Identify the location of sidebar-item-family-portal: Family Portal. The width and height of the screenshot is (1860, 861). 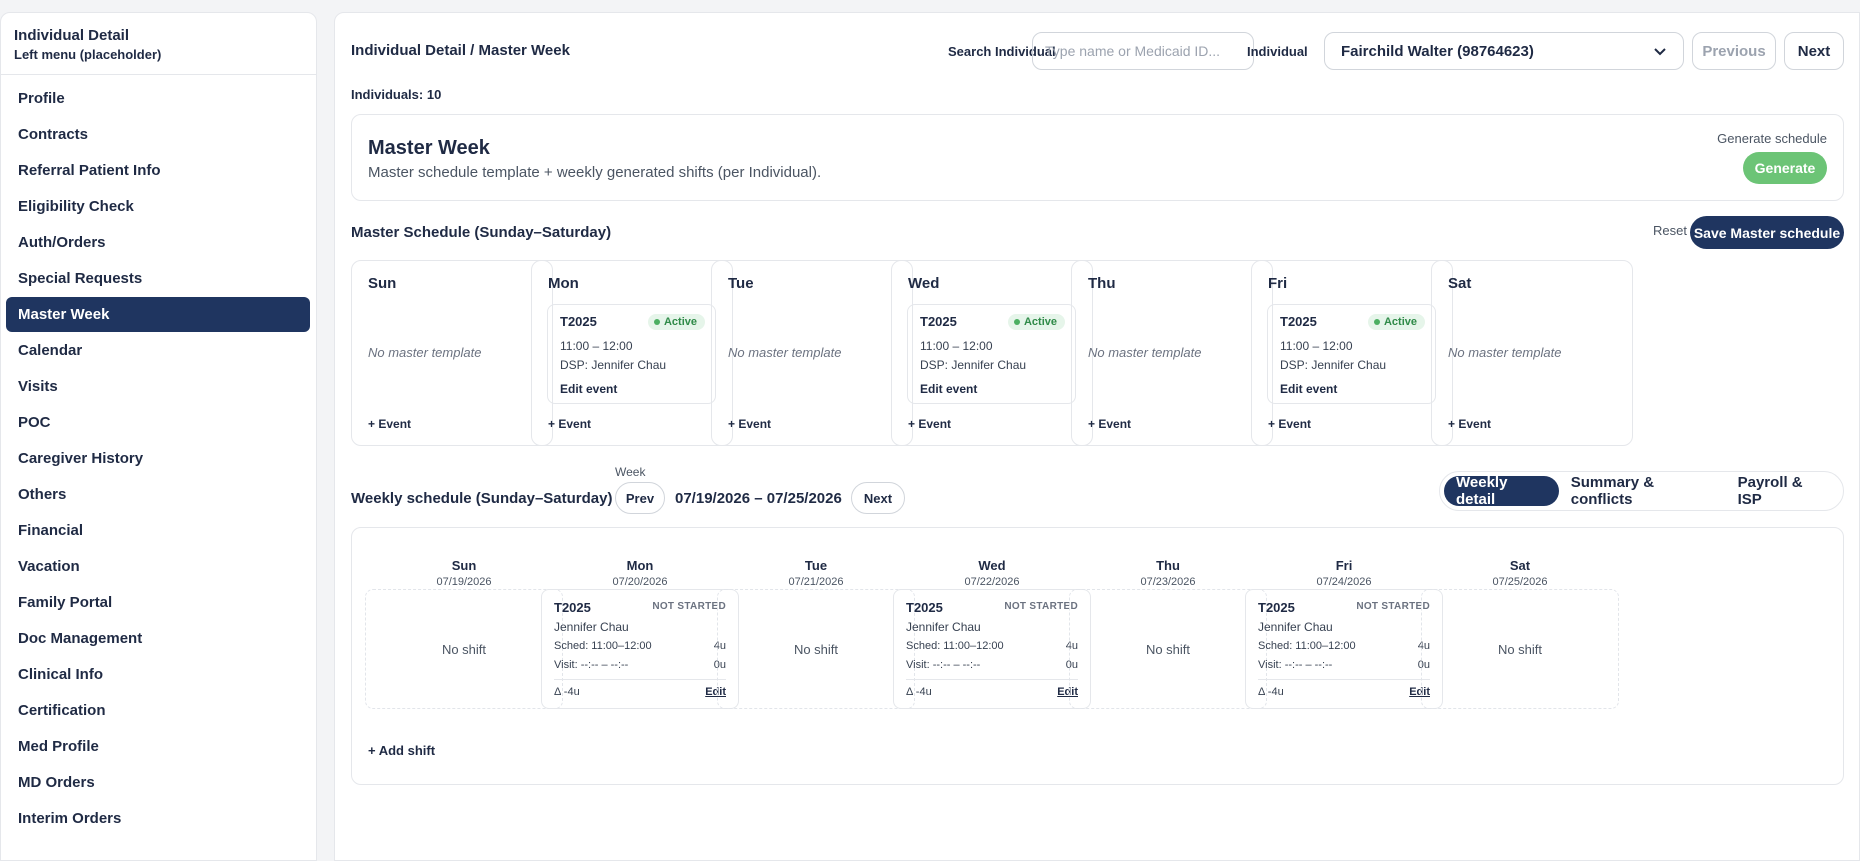
(158, 602).